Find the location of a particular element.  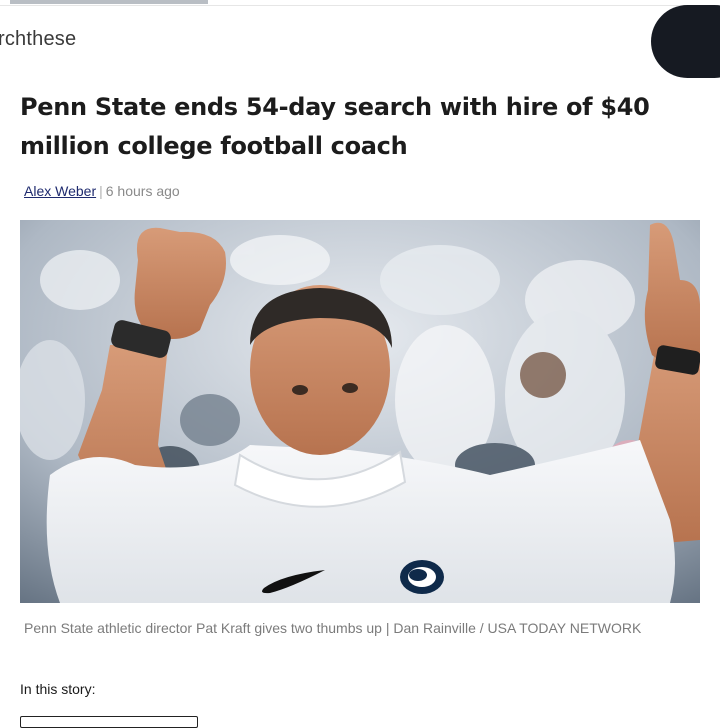

right-eye is located at coordinates (350, 388).